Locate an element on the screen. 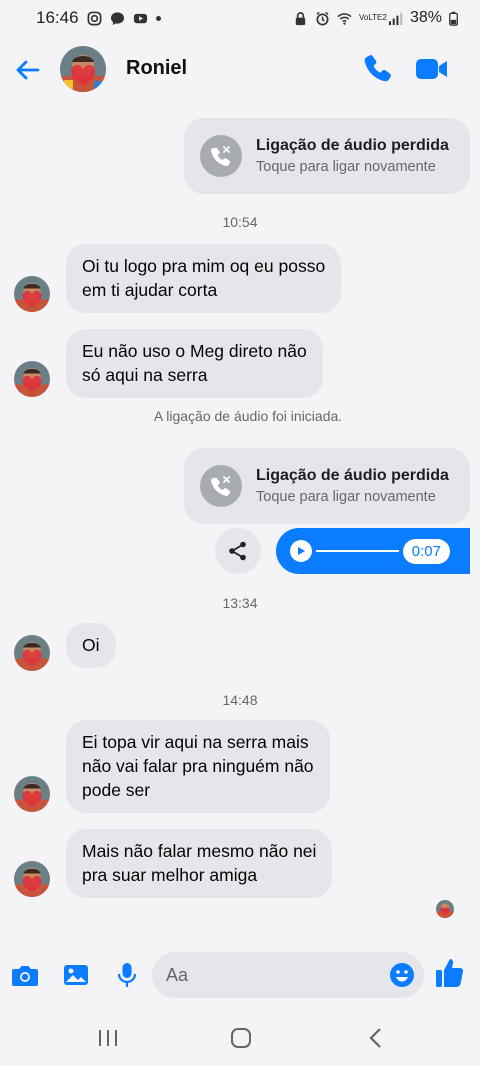 This screenshot has width=480, height=1066. message-line: Oi is located at coordinates (91, 645).